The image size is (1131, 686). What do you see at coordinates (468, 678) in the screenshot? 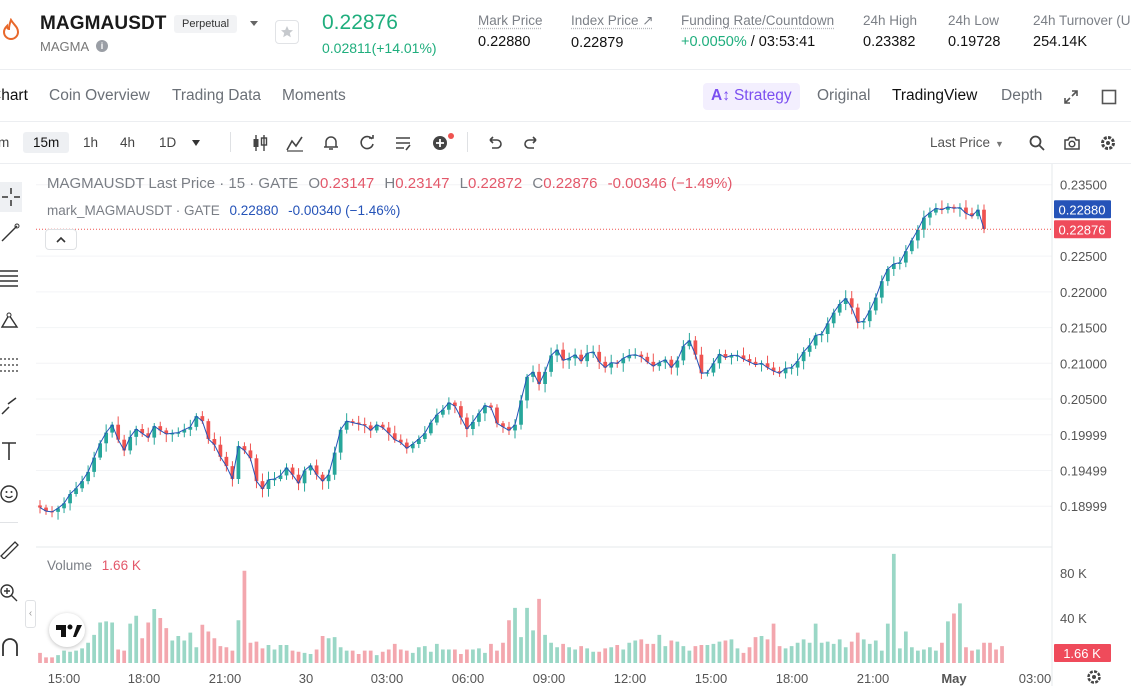
I see `time-tick-label: 06:00` at bounding box center [468, 678].